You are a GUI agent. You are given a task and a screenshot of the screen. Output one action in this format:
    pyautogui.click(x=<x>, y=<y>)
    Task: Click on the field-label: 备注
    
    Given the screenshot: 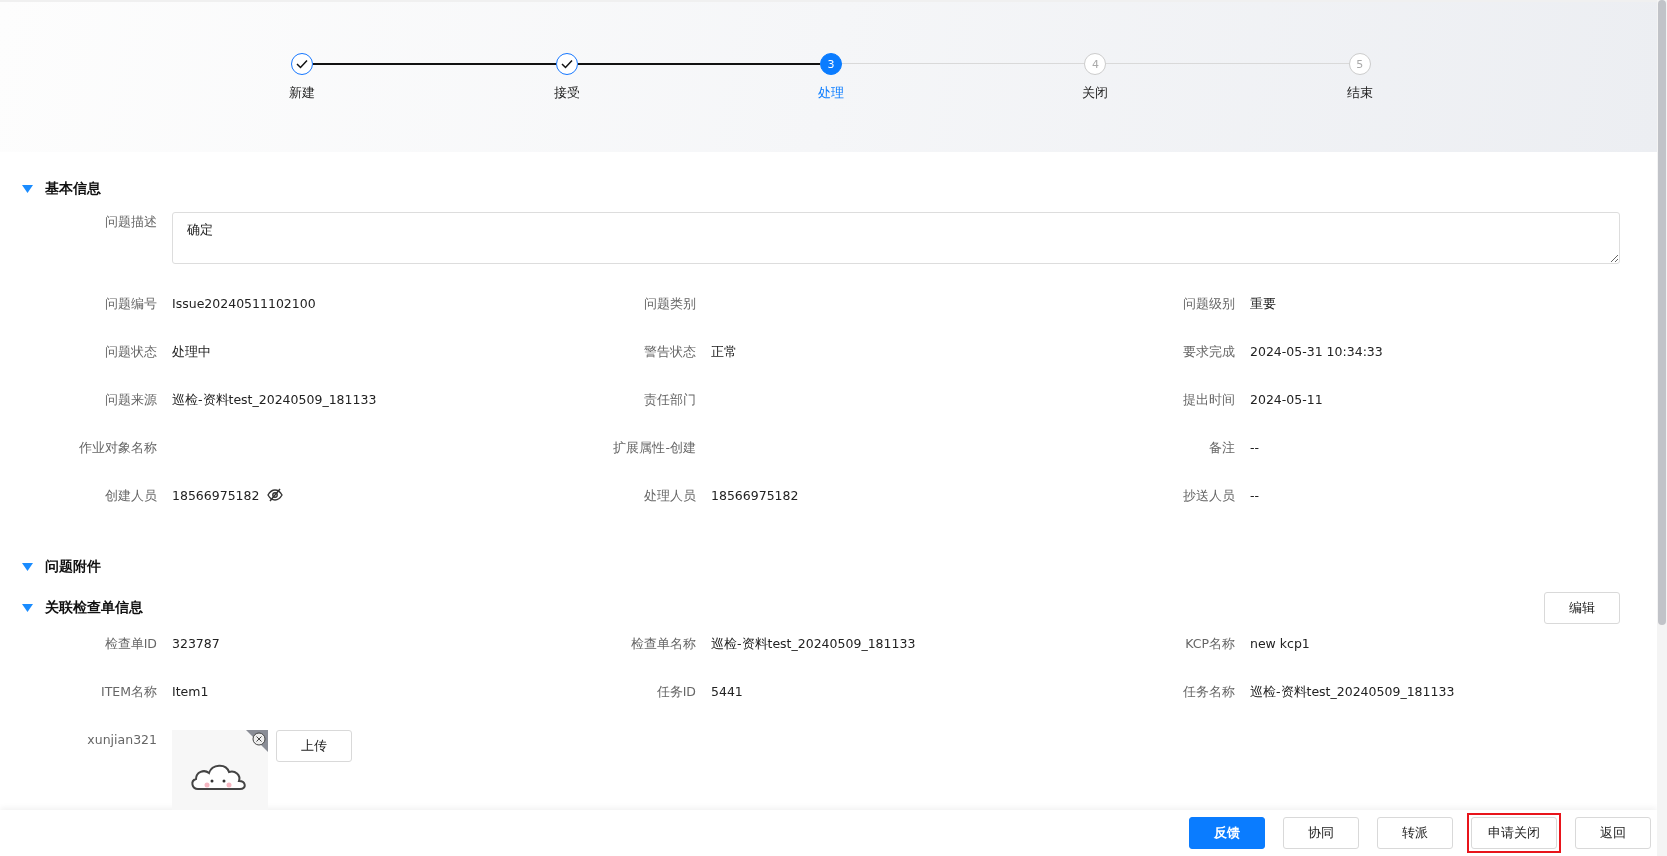 What is the action you would take?
    pyautogui.click(x=1222, y=448)
    